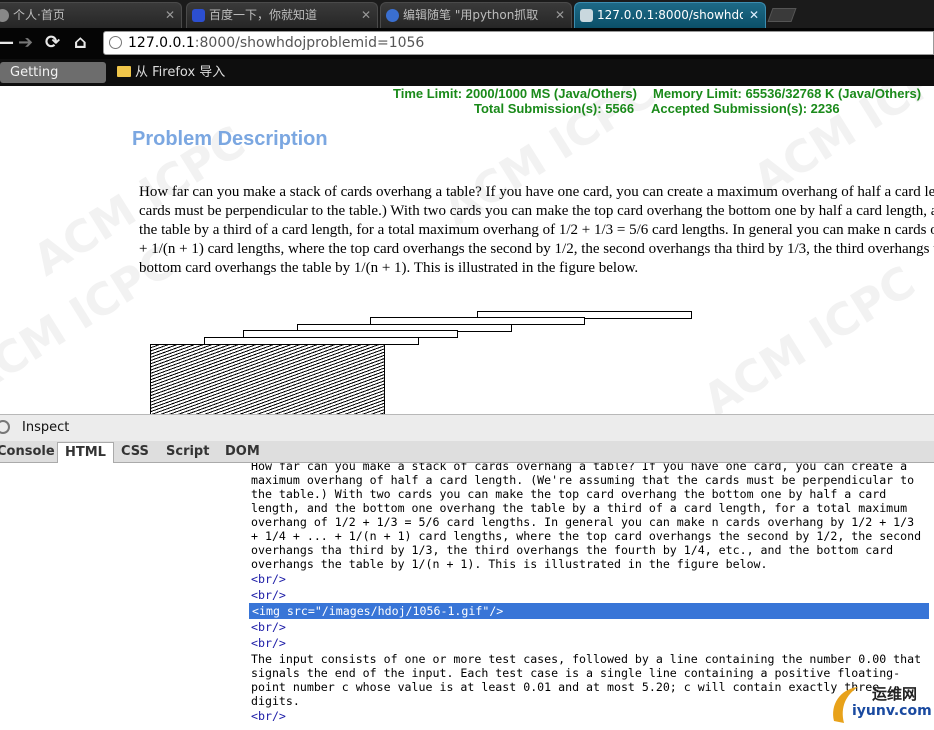 This screenshot has width=934, height=730. I want to click on inspect-button: Inspect, so click(45, 427).